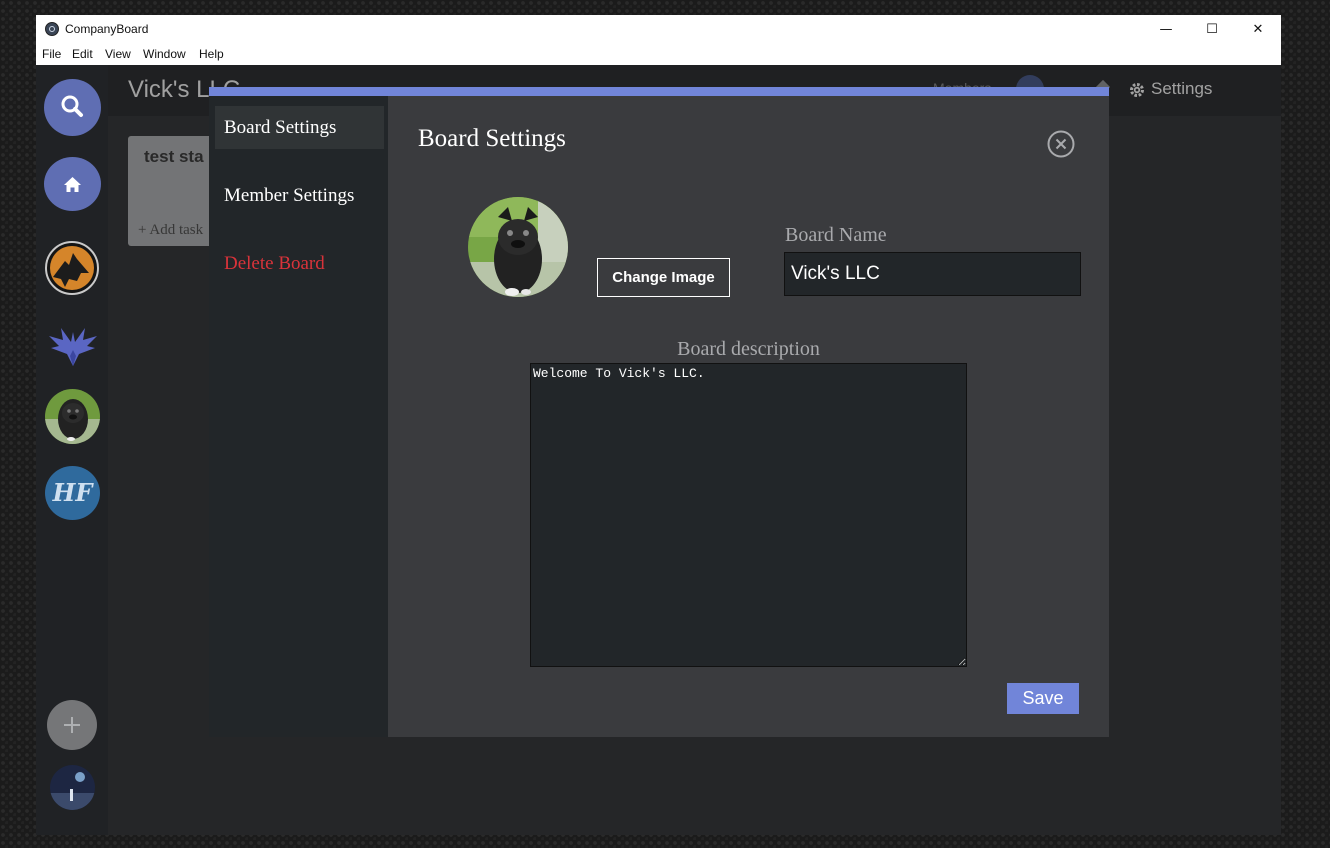 The height and width of the screenshot is (848, 1330). Describe the element at coordinates (118, 54) in the screenshot. I see `menu-view: View` at that location.